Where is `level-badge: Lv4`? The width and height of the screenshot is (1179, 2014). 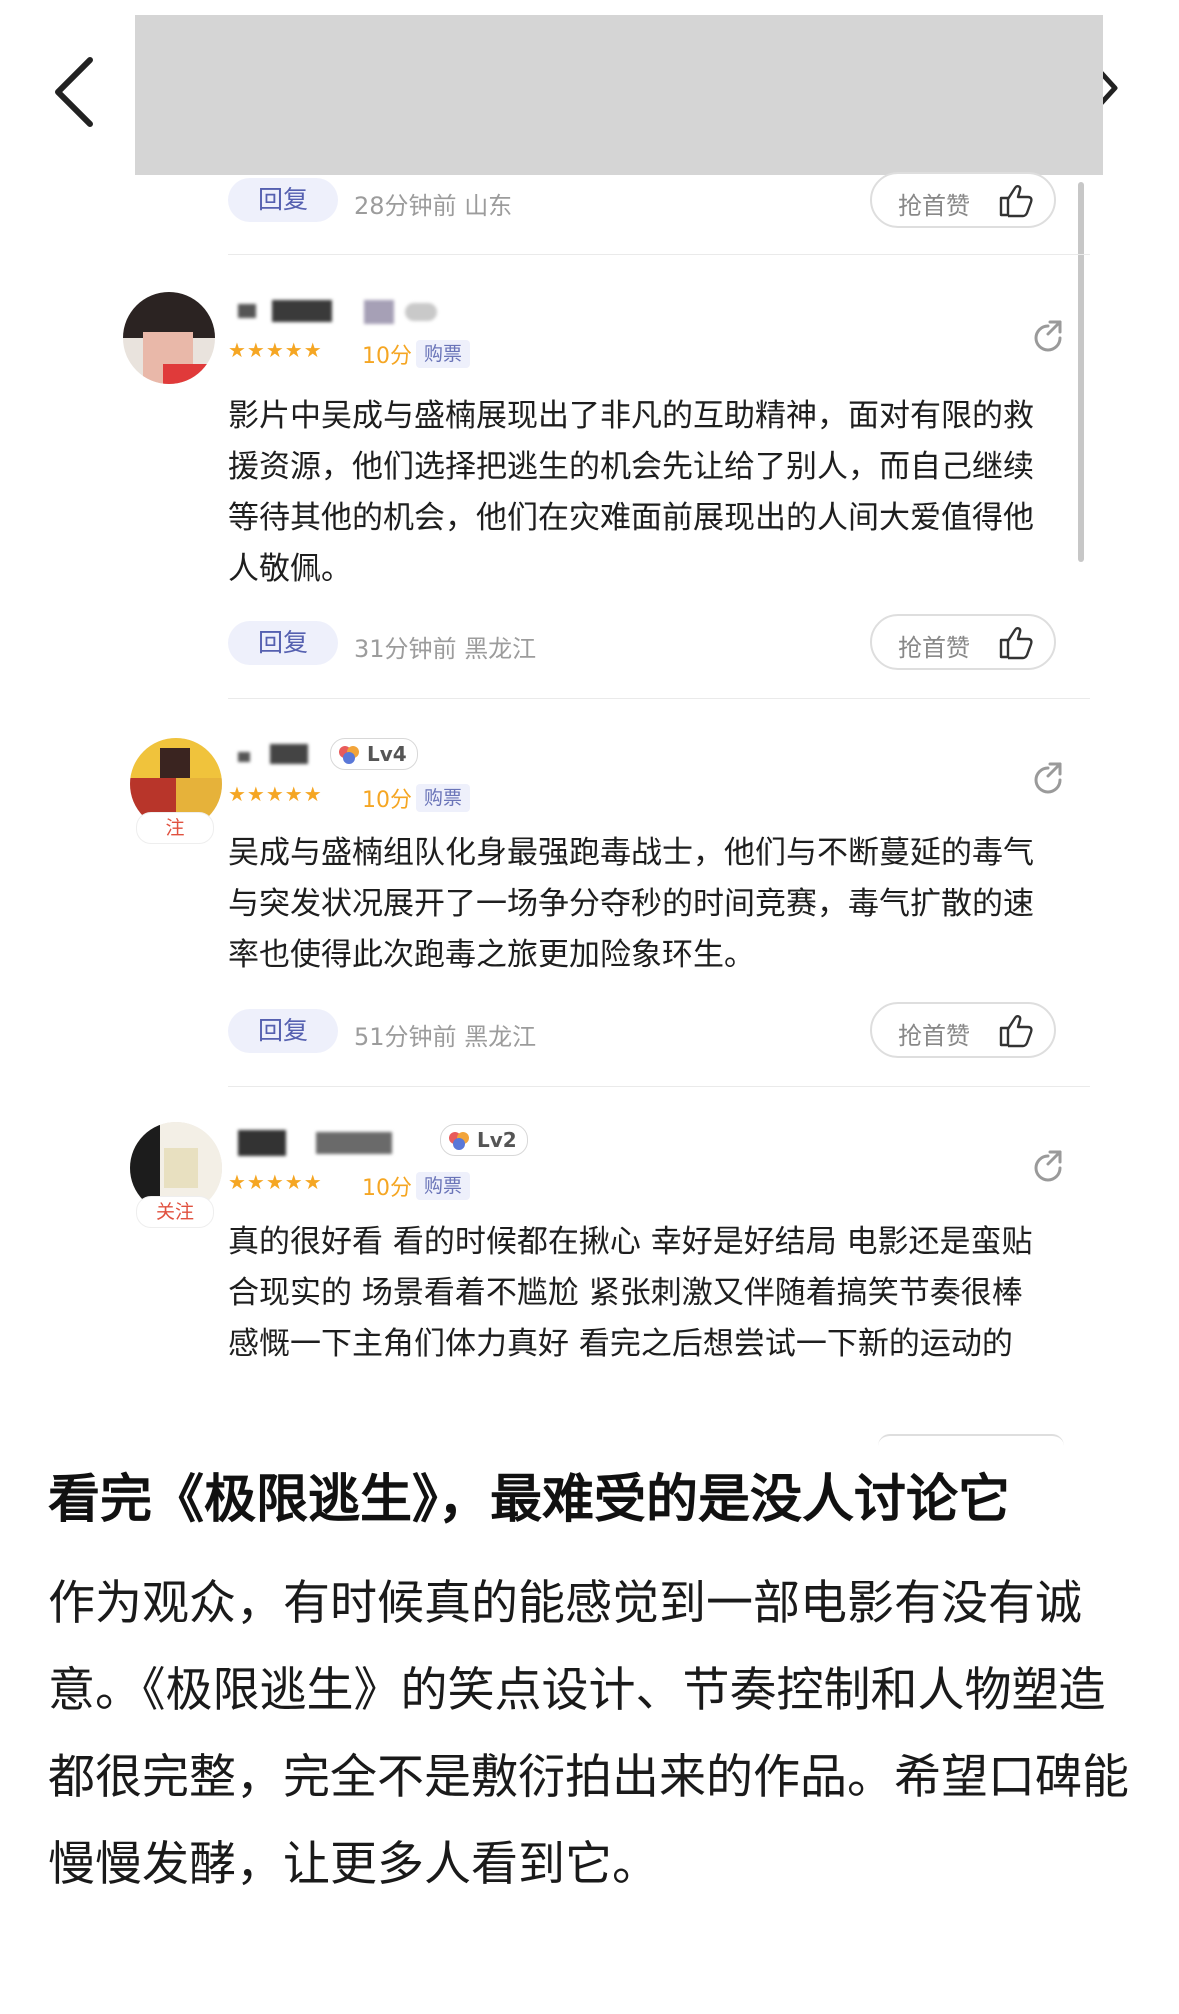
level-badge: Lv4 is located at coordinates (374, 754).